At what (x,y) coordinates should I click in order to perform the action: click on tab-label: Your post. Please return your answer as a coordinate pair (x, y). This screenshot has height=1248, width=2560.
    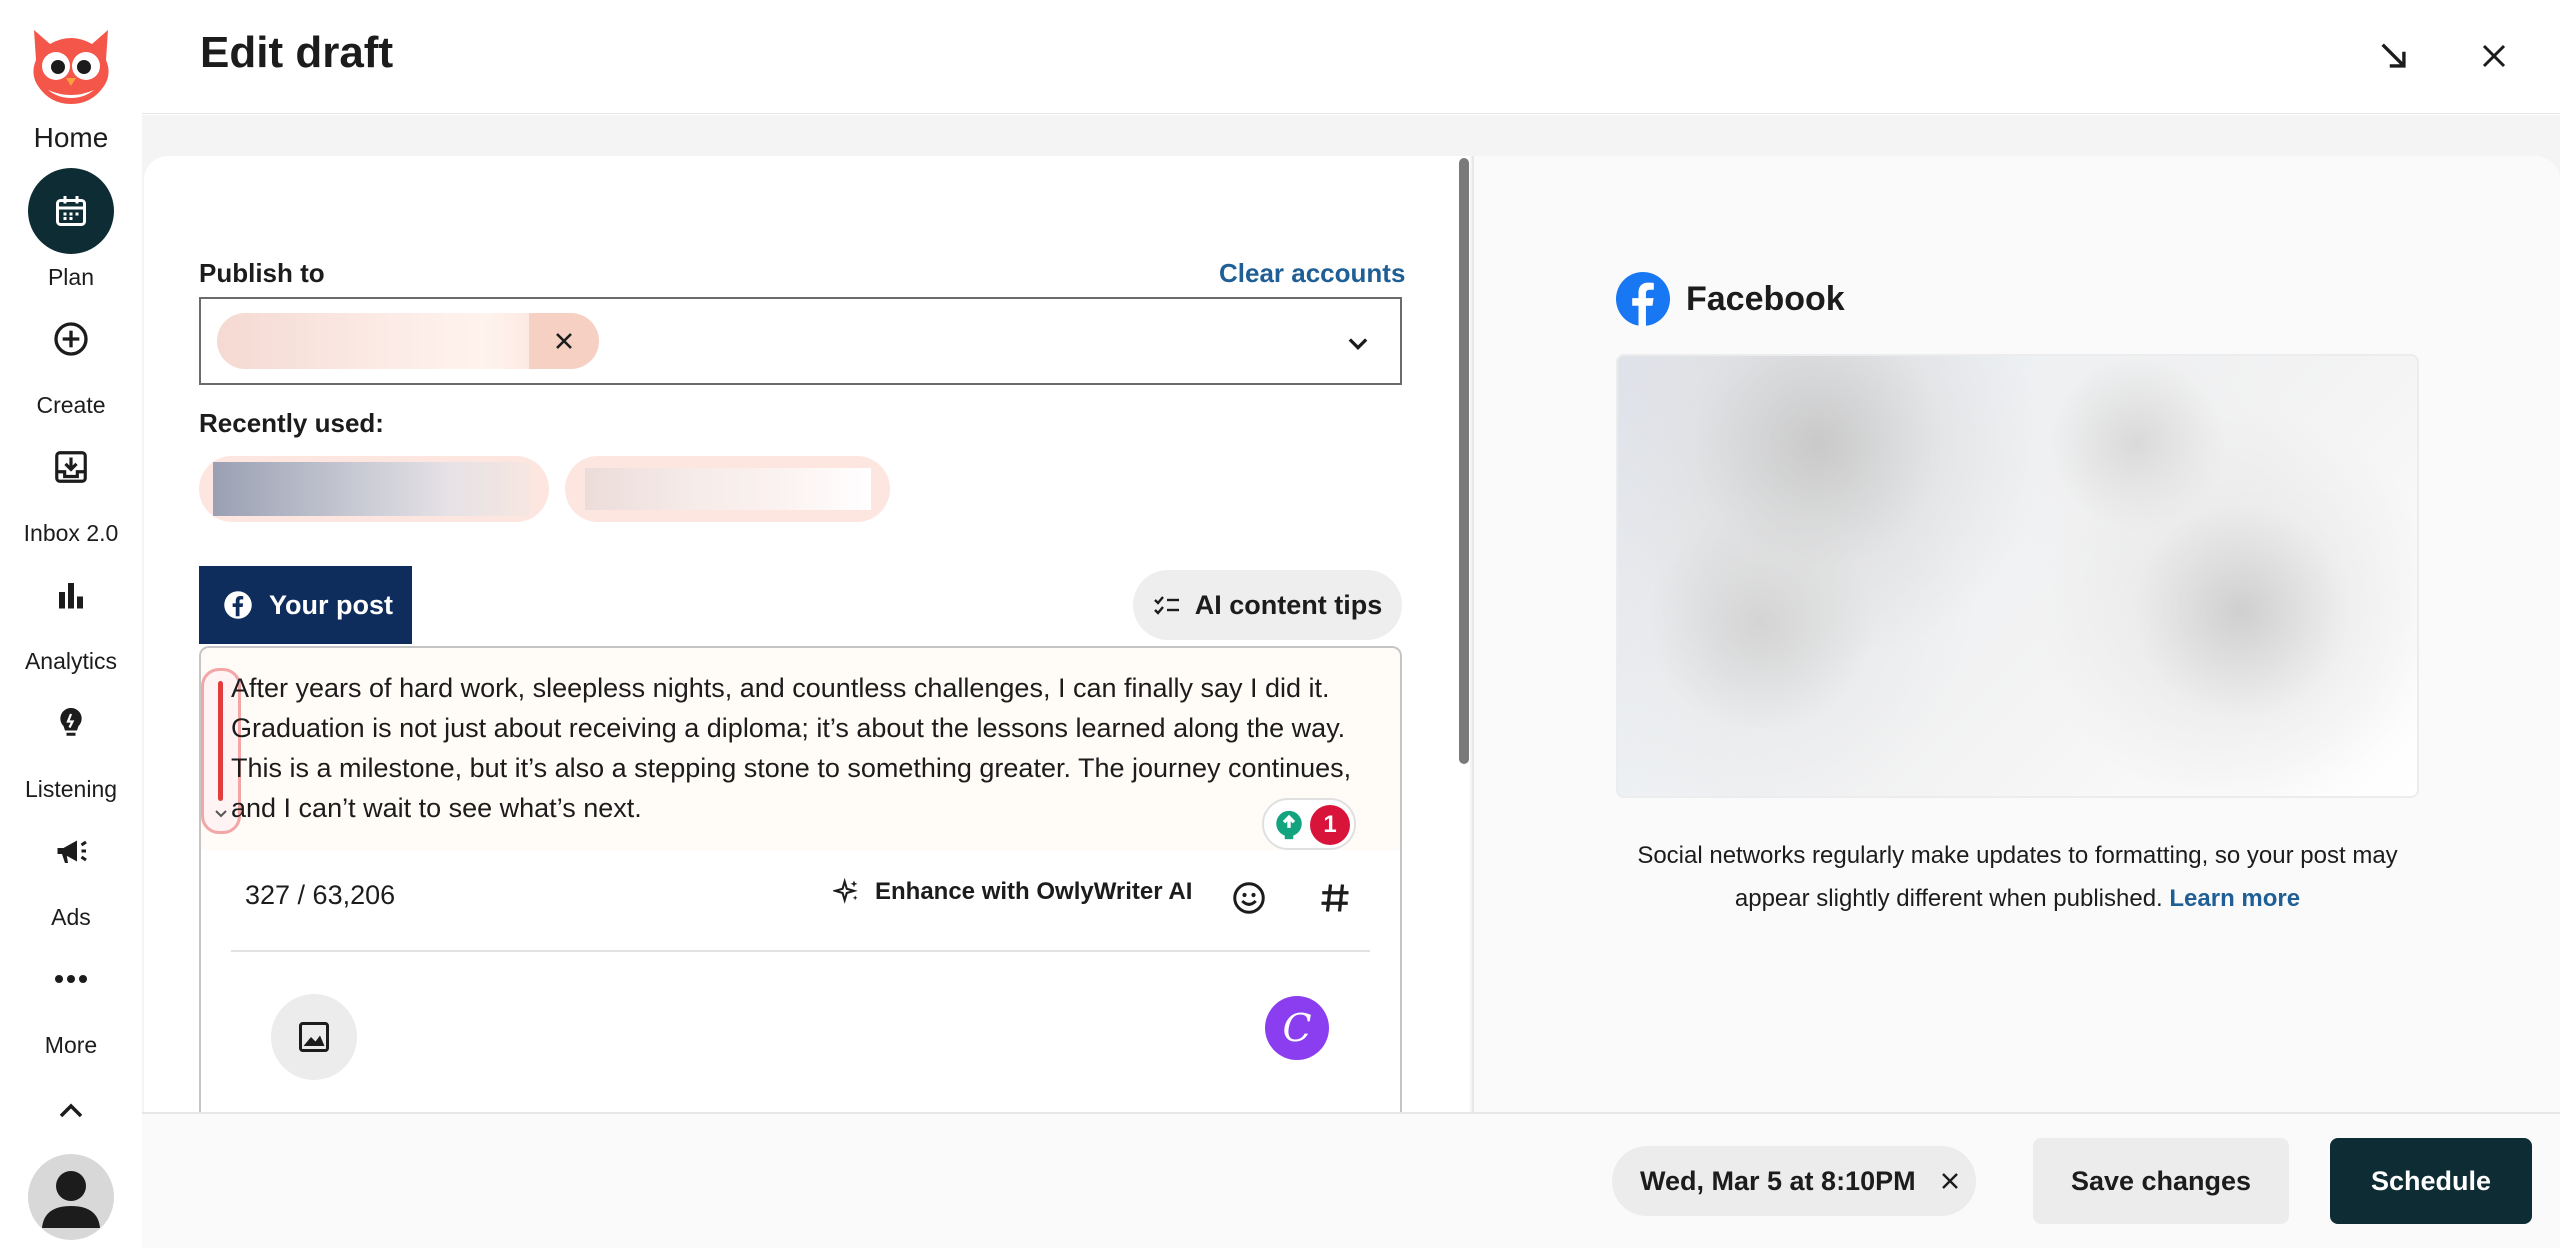
    Looking at the image, I should click on (331, 604).